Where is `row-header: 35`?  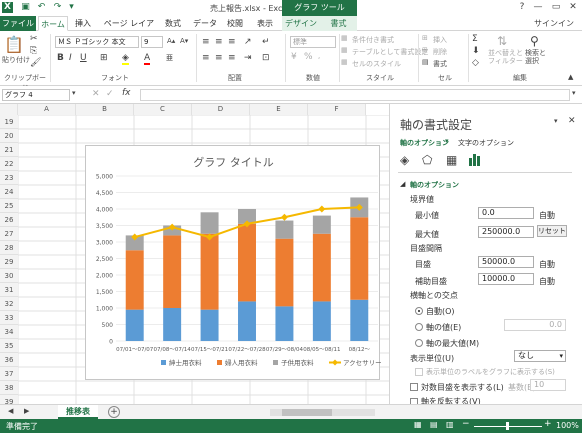
row-header: 35 is located at coordinates (9, 346).